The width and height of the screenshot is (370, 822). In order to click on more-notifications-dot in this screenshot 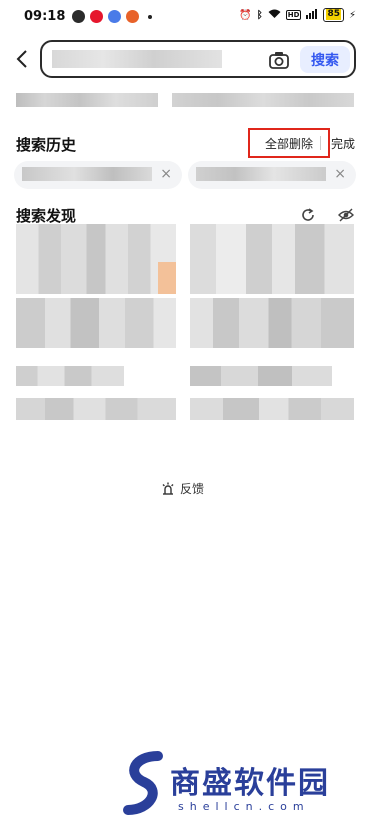, I will do `click(150, 17)`.